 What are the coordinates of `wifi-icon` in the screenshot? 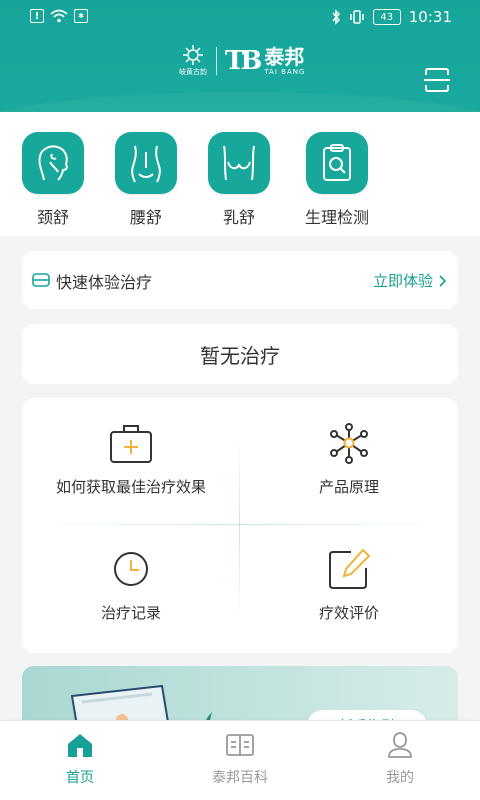 It's located at (59, 16).